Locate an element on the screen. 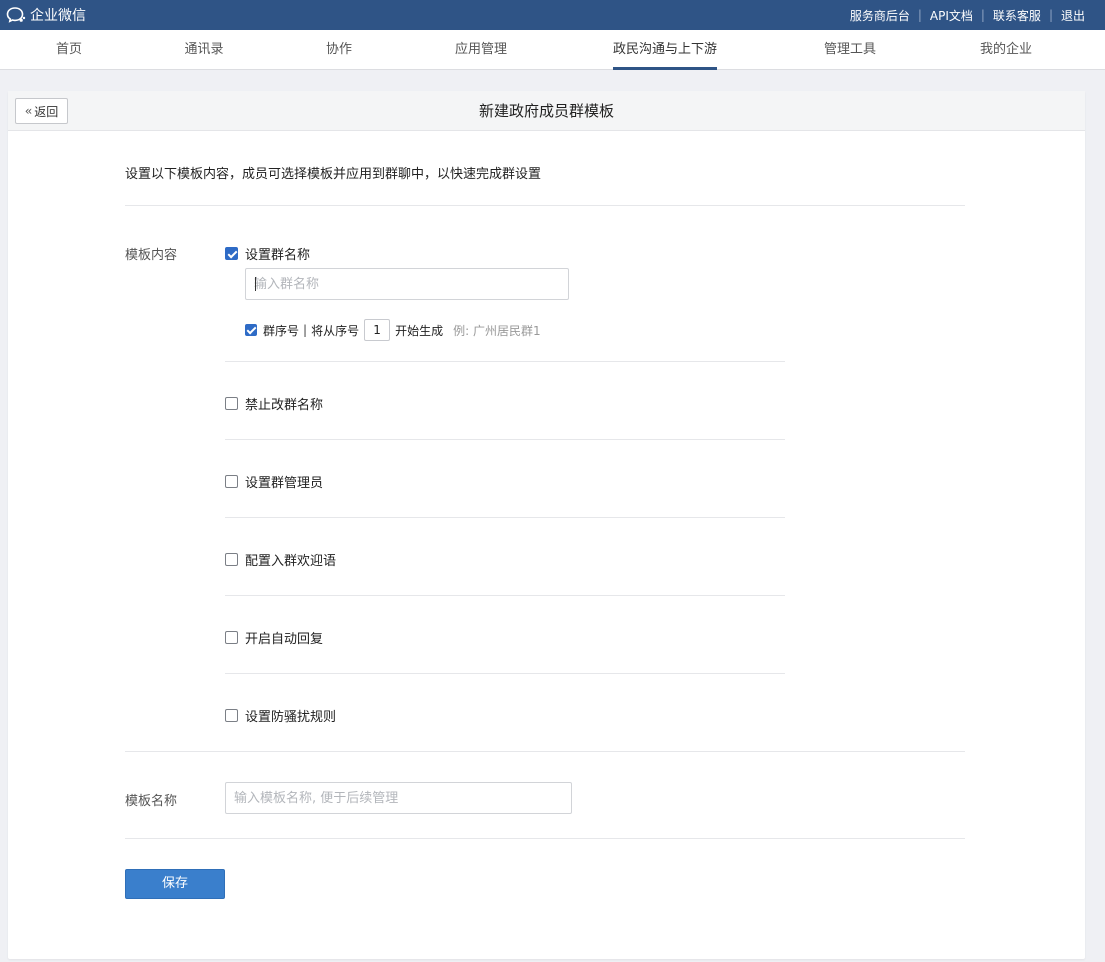  option-auto-reply-label: 开启自动回复 is located at coordinates (284, 639).